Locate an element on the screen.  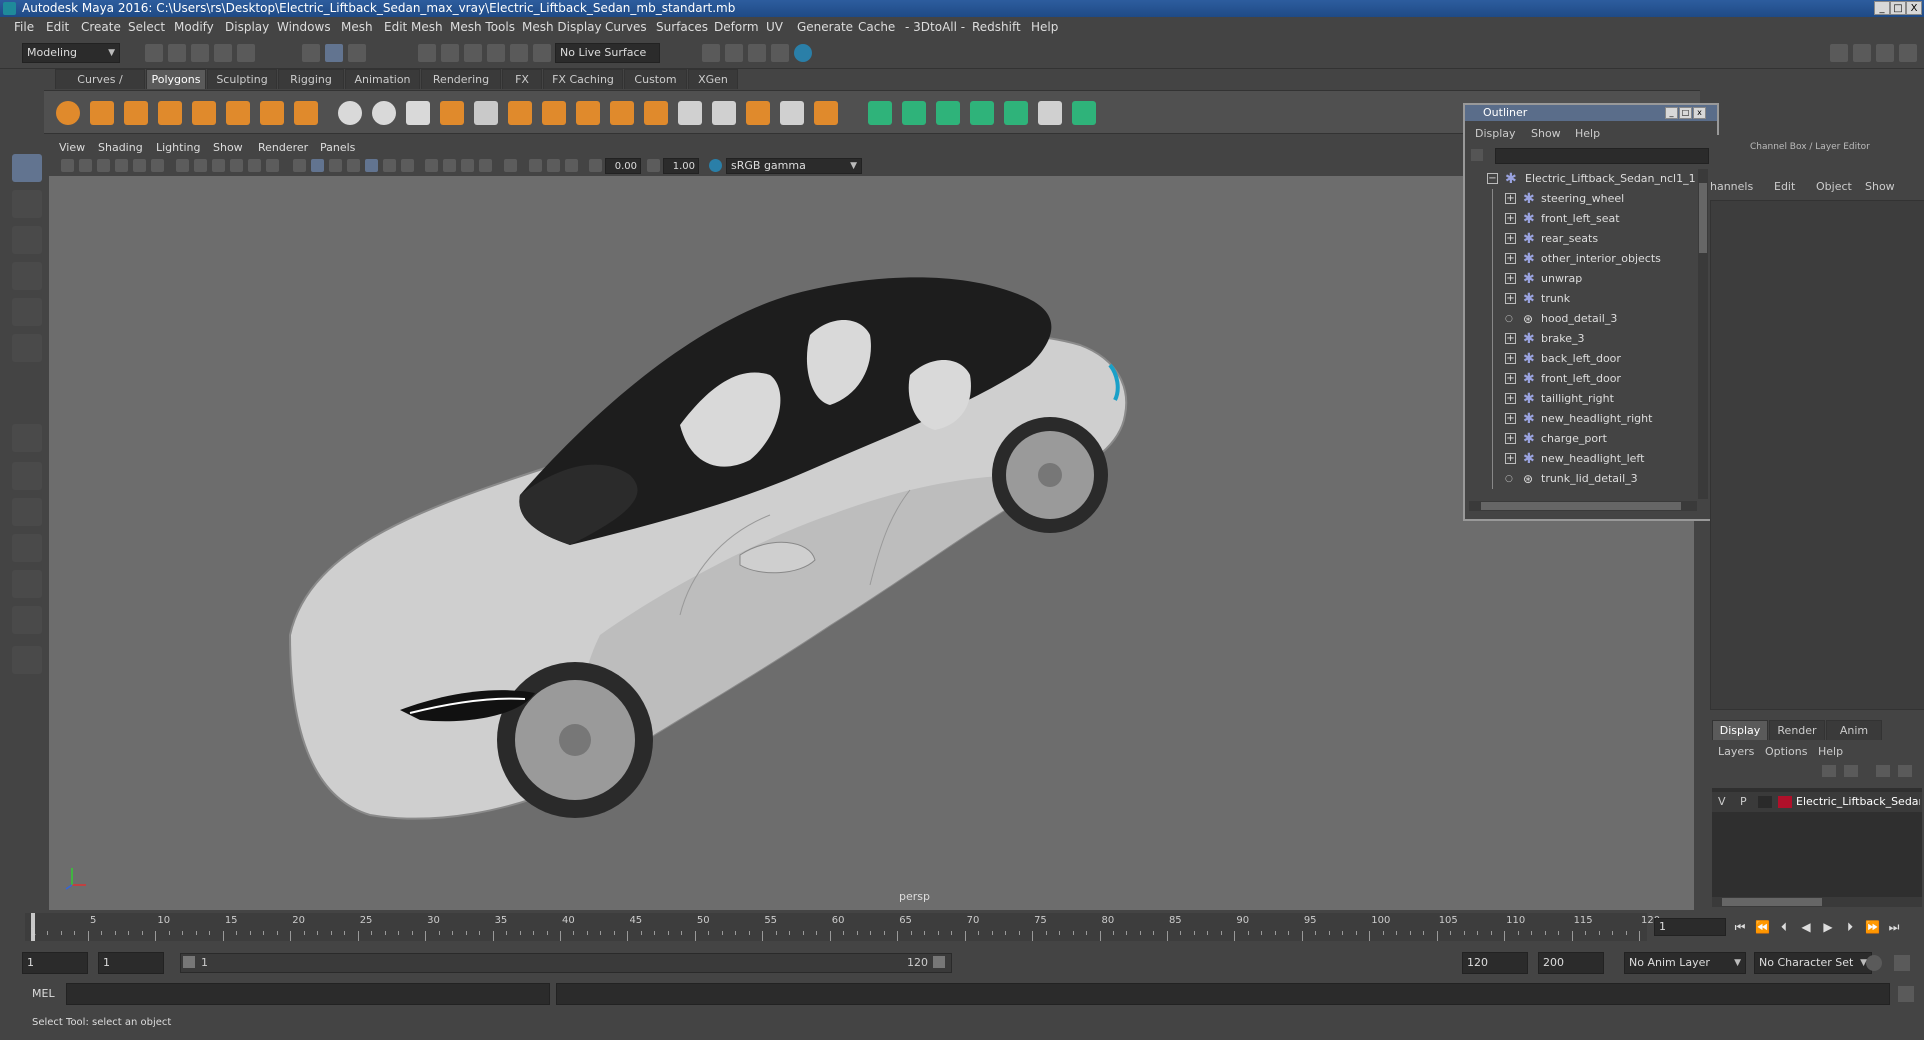
persp-outliner-layout-icon is located at coordinates (27, 584).